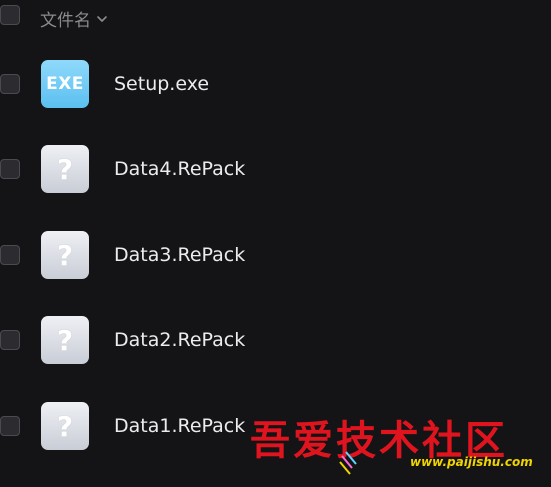 This screenshot has height=487, width=551. Describe the element at coordinates (471, 462) in the screenshot. I see `watermark-url: www.paijishu.com` at that location.